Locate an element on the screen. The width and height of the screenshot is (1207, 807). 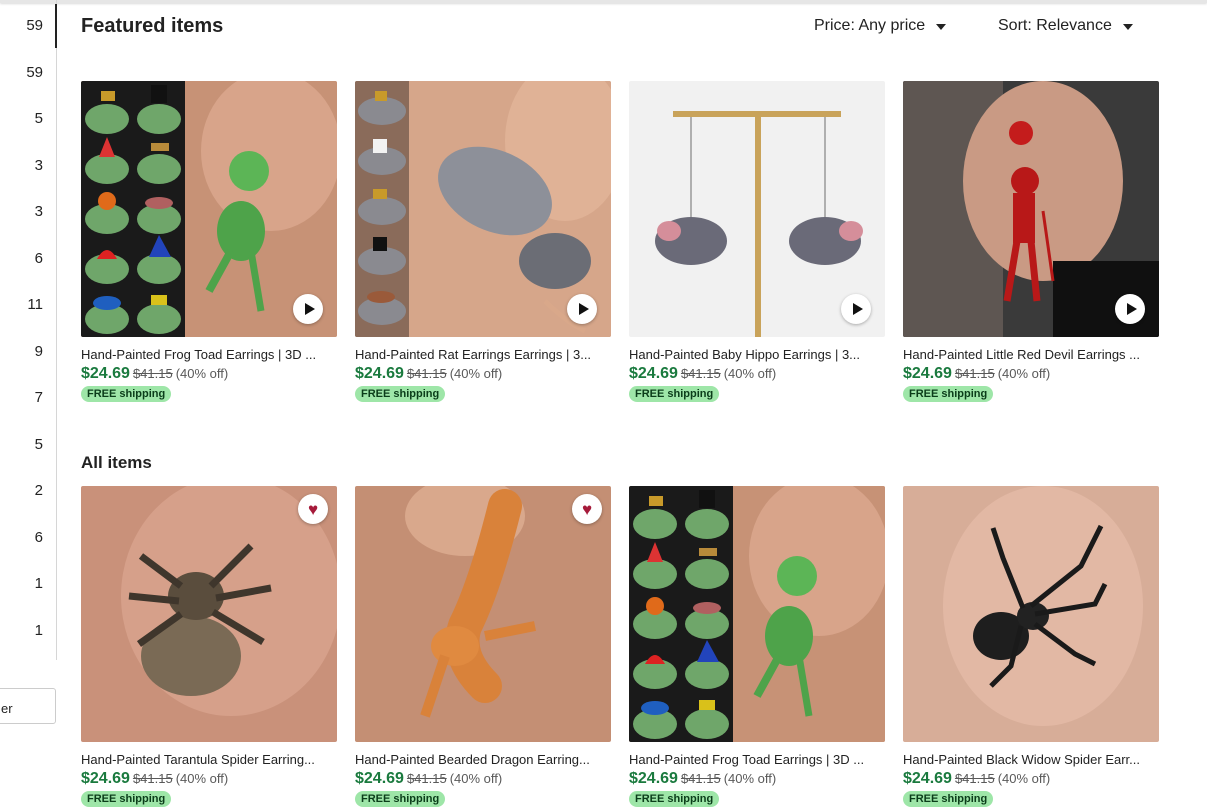
widow-earring-image is located at coordinates (1031, 614).